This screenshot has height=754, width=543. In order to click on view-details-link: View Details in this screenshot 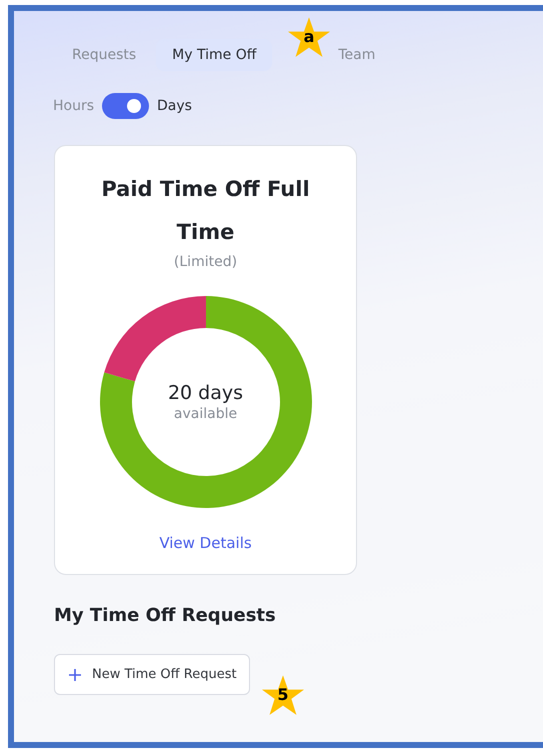, I will do `click(205, 543)`.